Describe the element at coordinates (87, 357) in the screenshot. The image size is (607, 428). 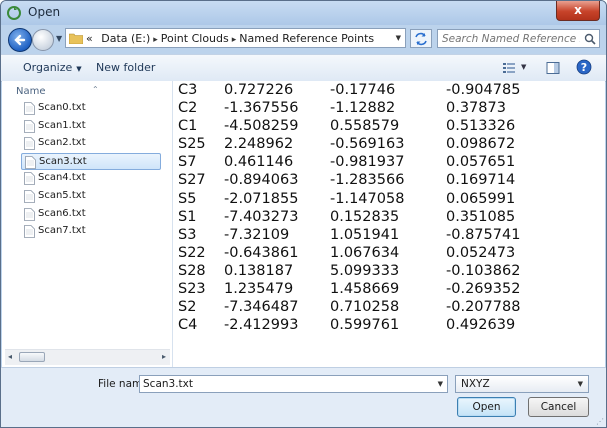
I see `horizontal-scrollbar: ◂ ▸` at that location.